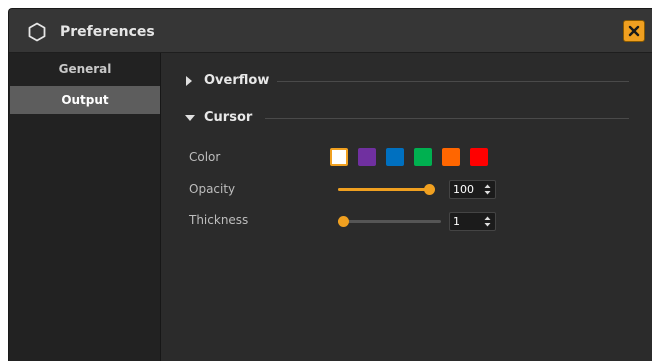 The height and width of the screenshot is (361, 652). Describe the element at coordinates (219, 220) in the screenshot. I see `thickness-label: Thickness` at that location.